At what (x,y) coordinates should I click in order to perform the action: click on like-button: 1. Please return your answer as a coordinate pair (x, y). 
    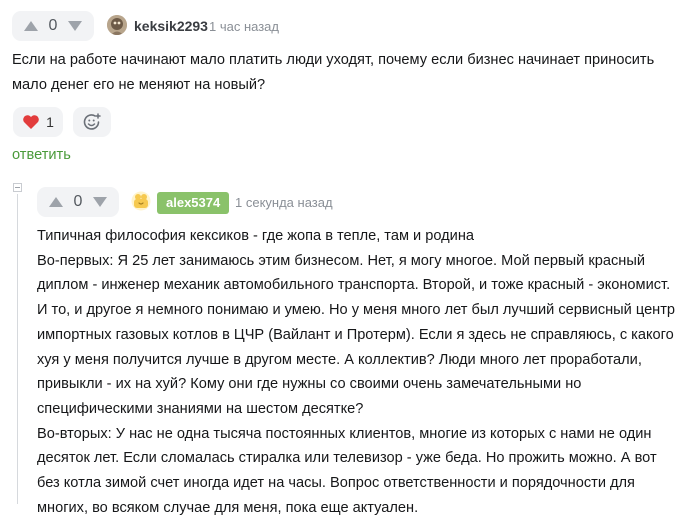
    Looking at the image, I should click on (38, 122).